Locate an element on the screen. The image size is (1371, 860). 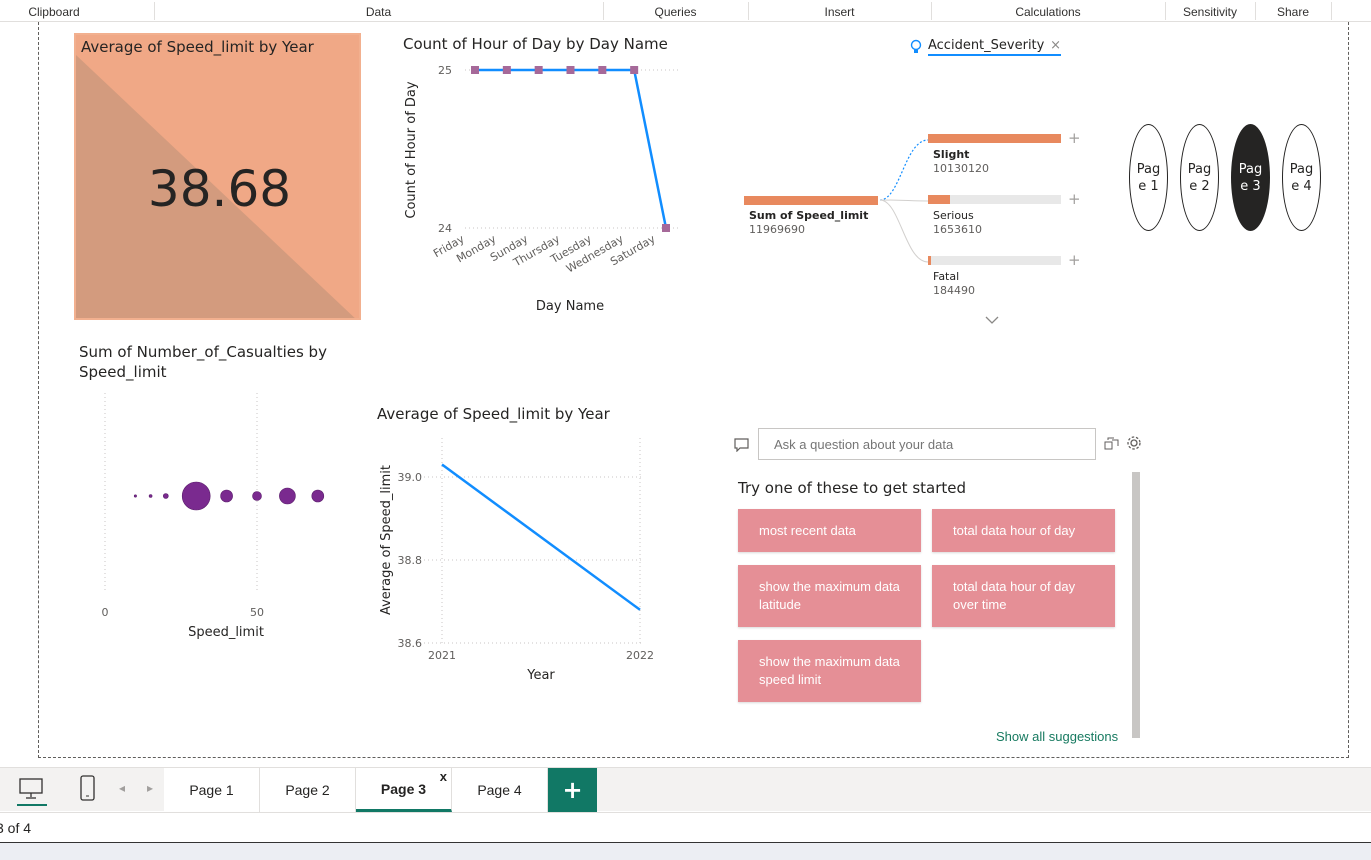
show-all-suggestions-link: Show all suggestions is located at coordinates (1057, 736).